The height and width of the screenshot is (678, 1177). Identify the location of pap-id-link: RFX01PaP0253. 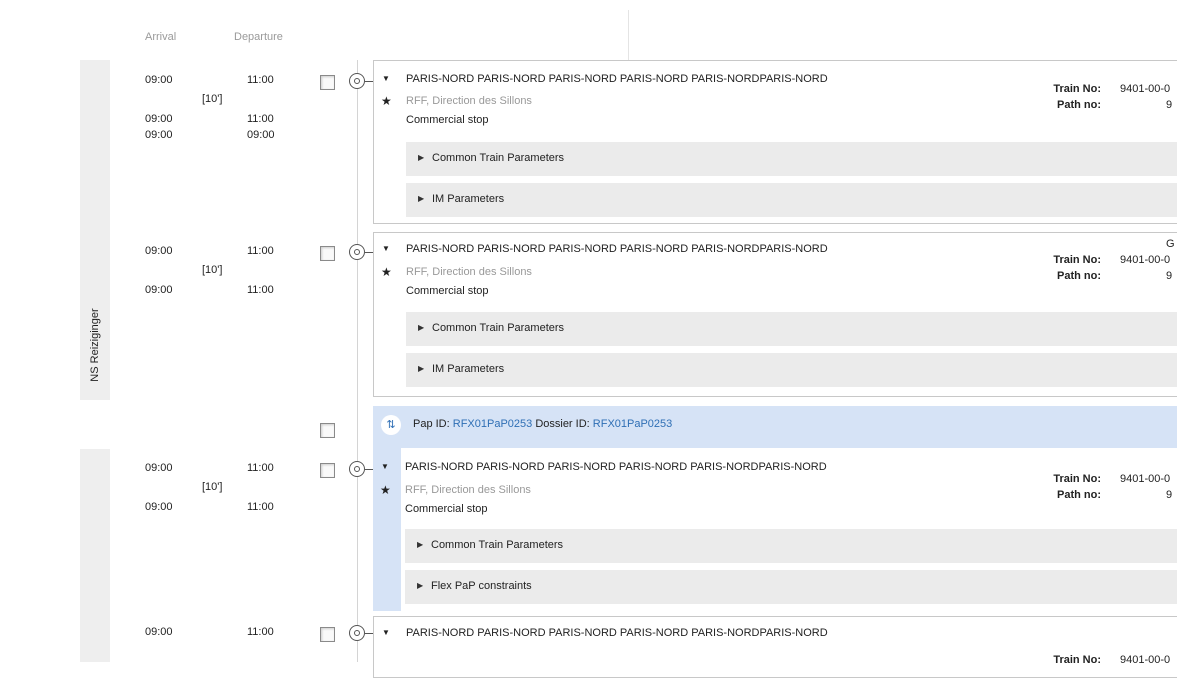
(493, 424).